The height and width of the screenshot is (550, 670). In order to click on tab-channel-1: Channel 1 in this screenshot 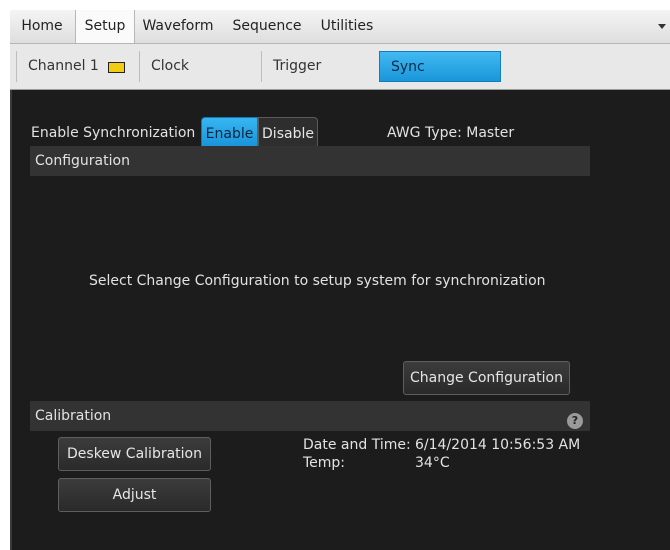, I will do `click(78, 66)`.